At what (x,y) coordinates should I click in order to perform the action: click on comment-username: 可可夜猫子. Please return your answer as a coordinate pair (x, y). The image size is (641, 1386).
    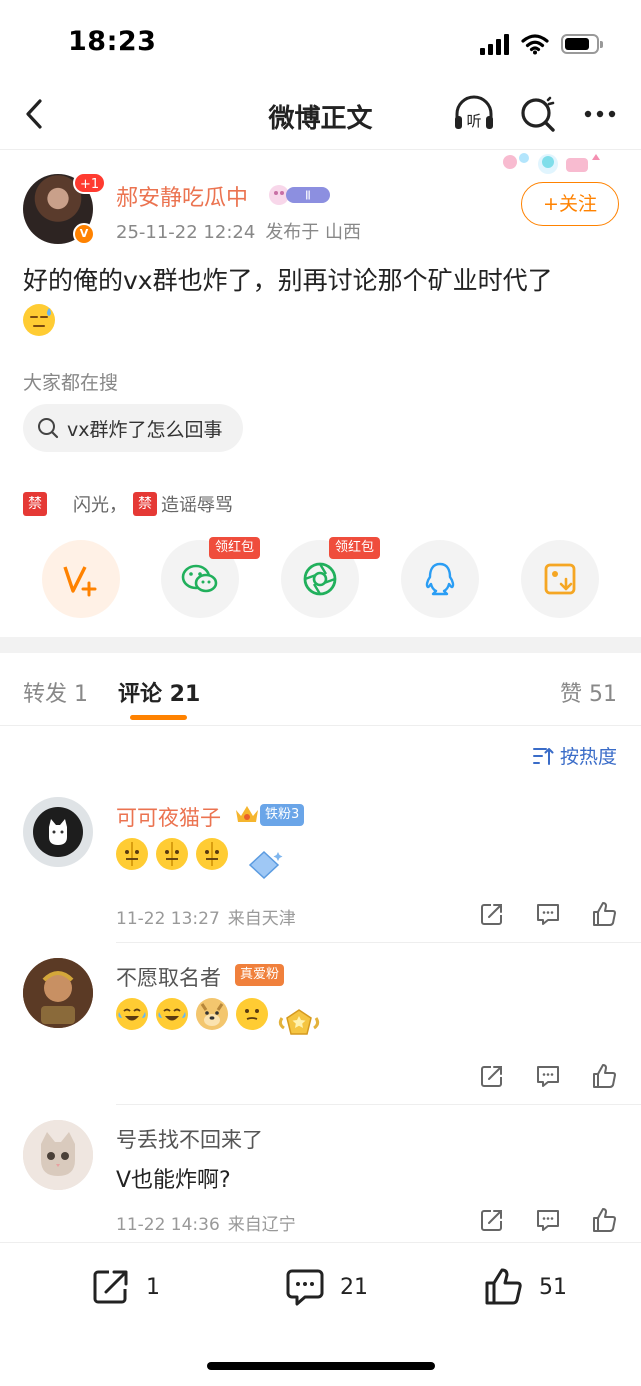
    Looking at the image, I should click on (168, 817).